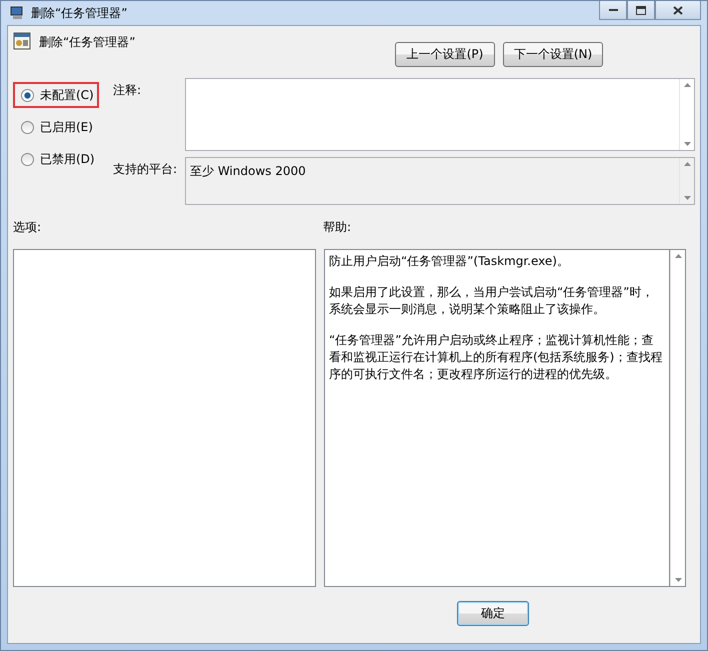  I want to click on help-label: 帮助:, so click(337, 227).